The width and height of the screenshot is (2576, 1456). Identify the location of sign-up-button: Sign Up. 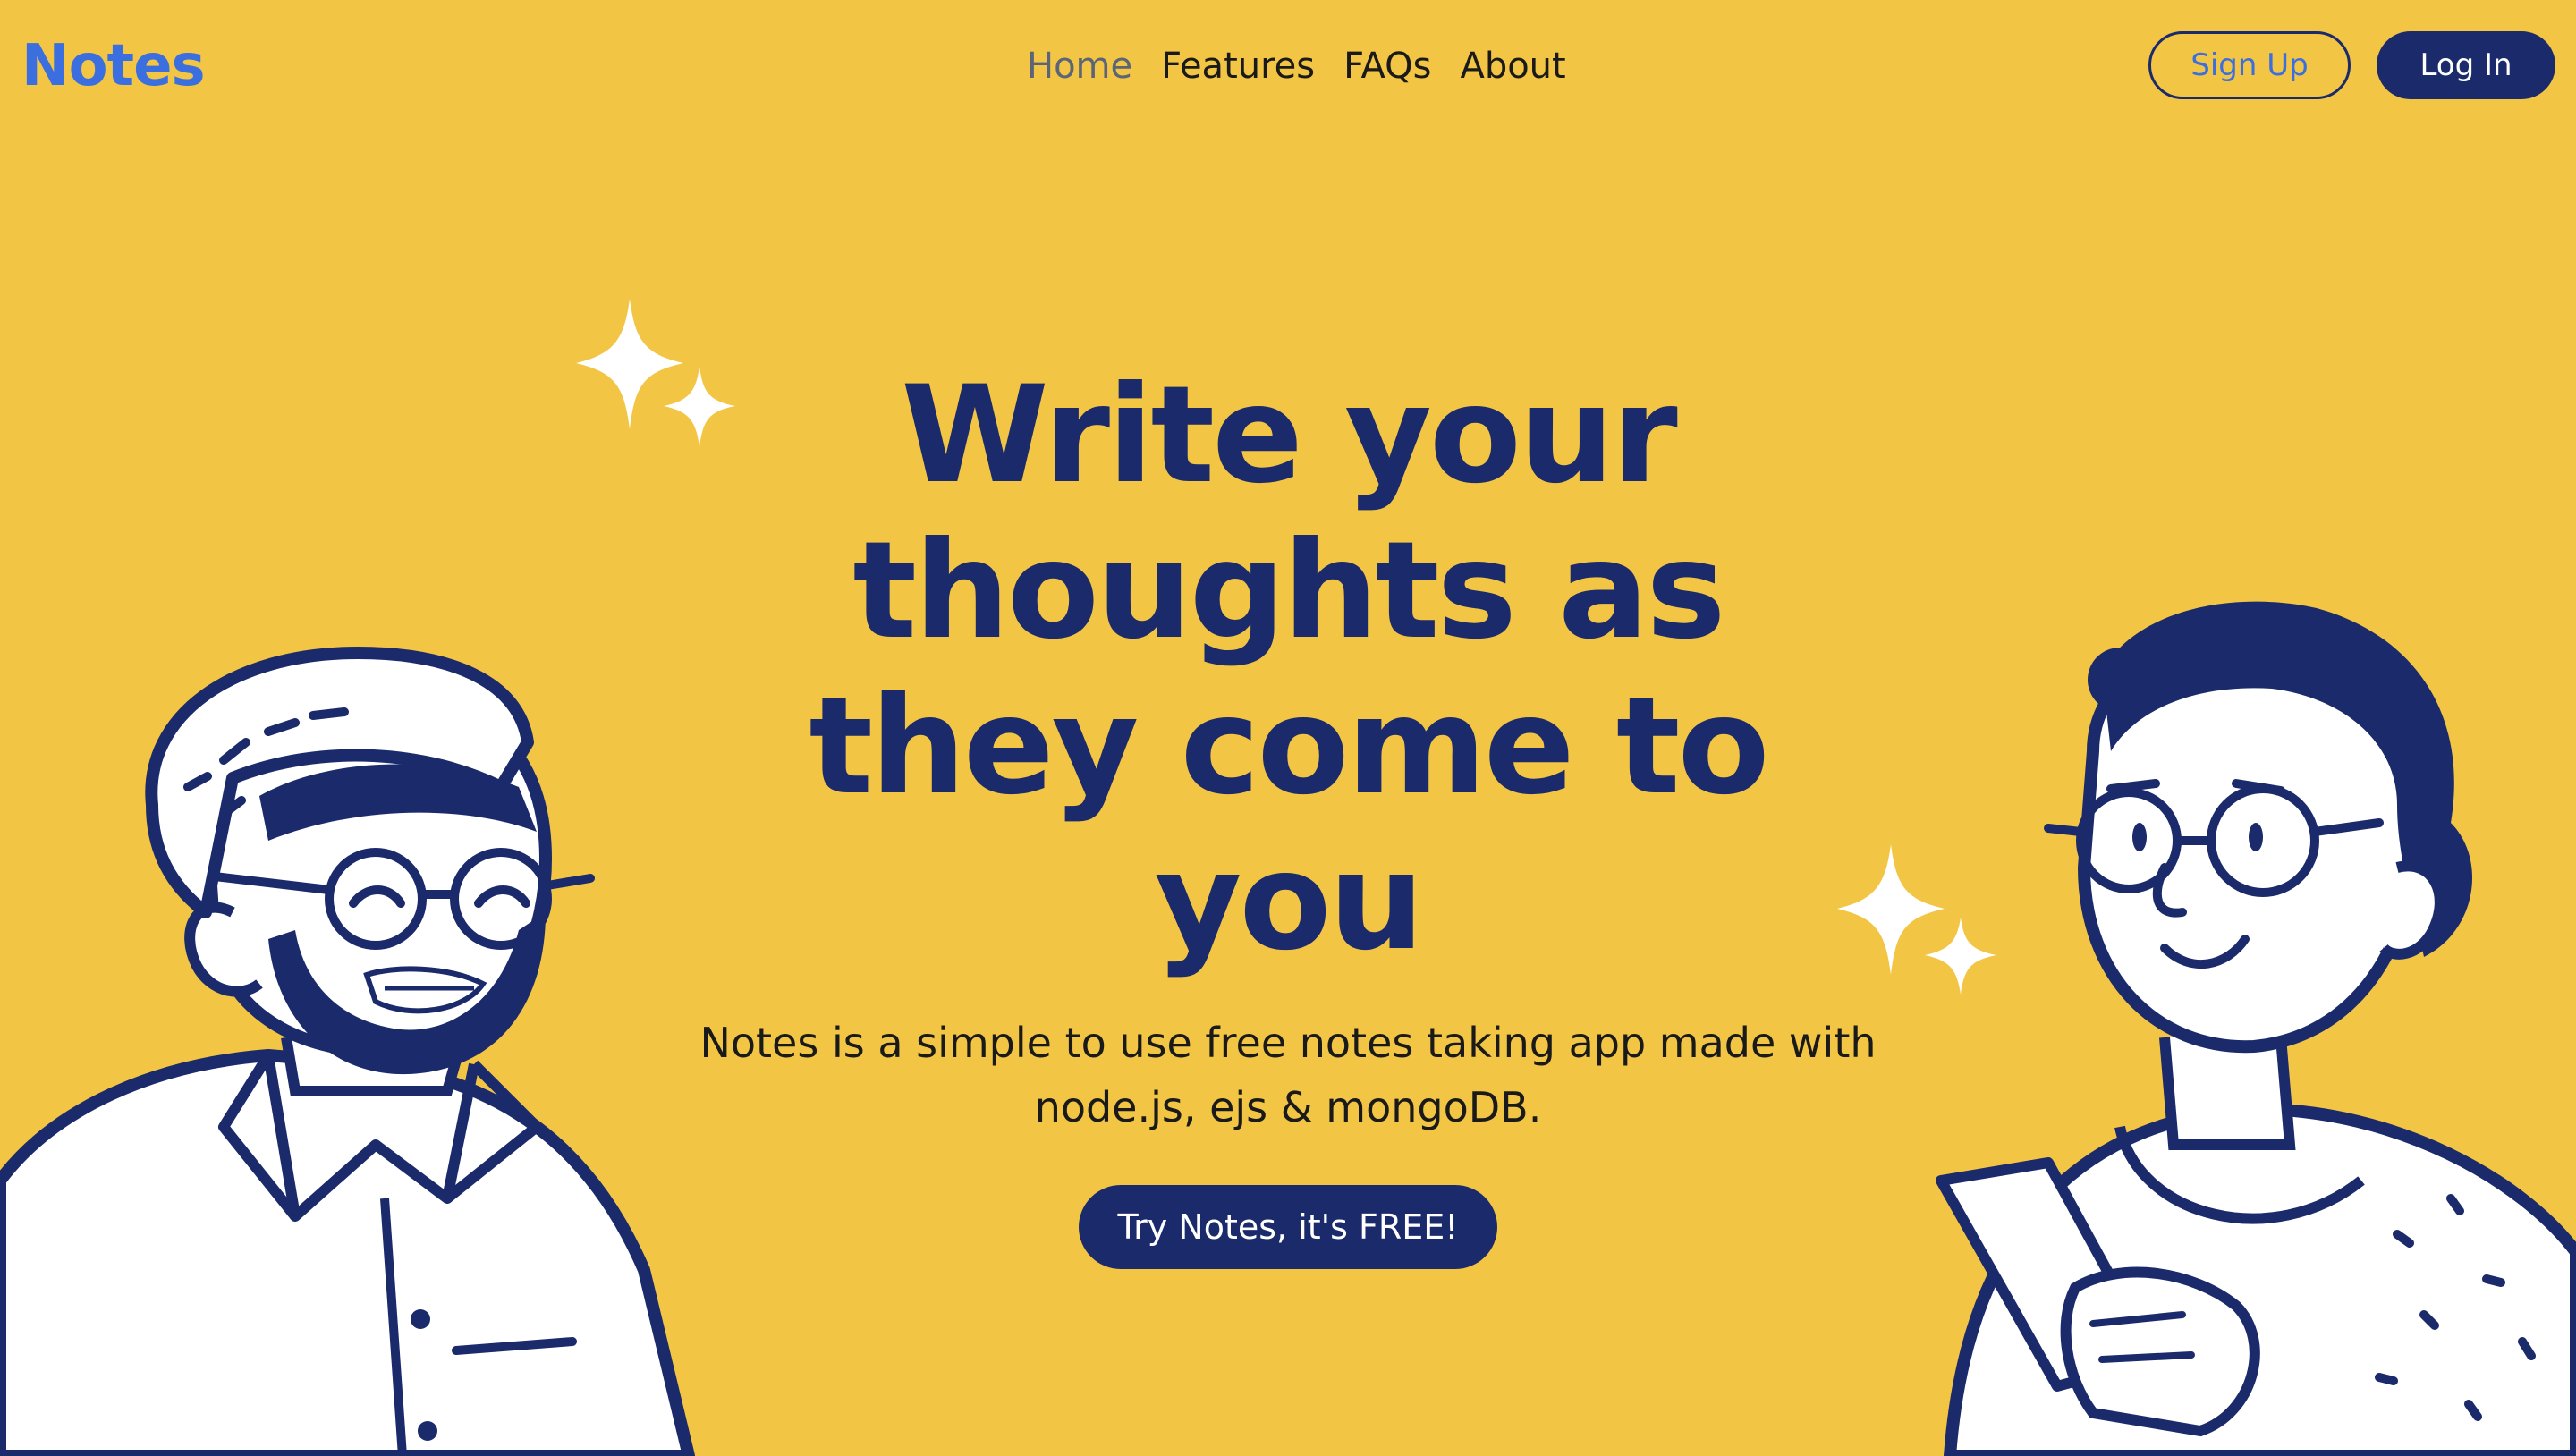
(2249, 65).